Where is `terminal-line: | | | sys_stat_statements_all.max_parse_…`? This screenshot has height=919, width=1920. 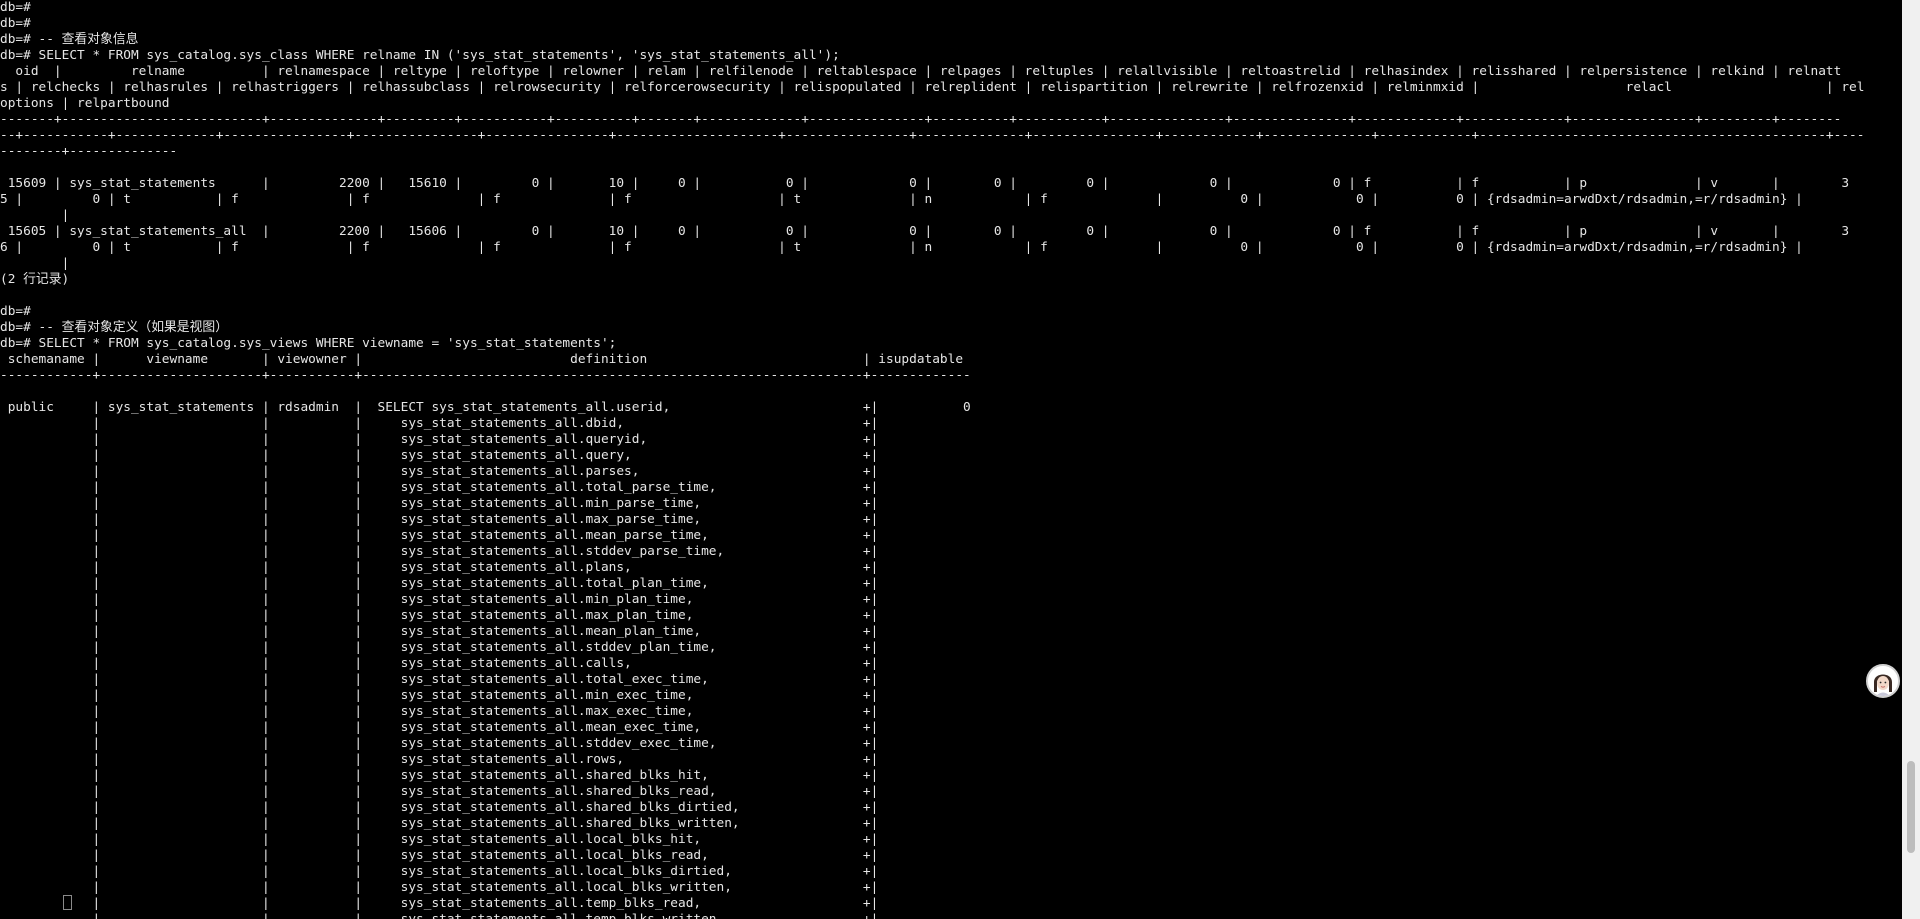
terminal-line: | | | sys_stat_statements_all.max_parse_… is located at coordinates (439, 519).